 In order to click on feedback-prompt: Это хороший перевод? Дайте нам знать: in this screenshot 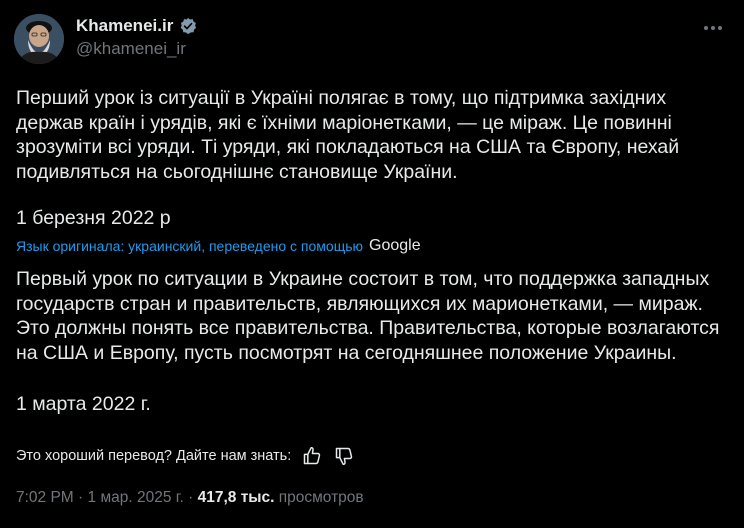, I will do `click(154, 456)`.